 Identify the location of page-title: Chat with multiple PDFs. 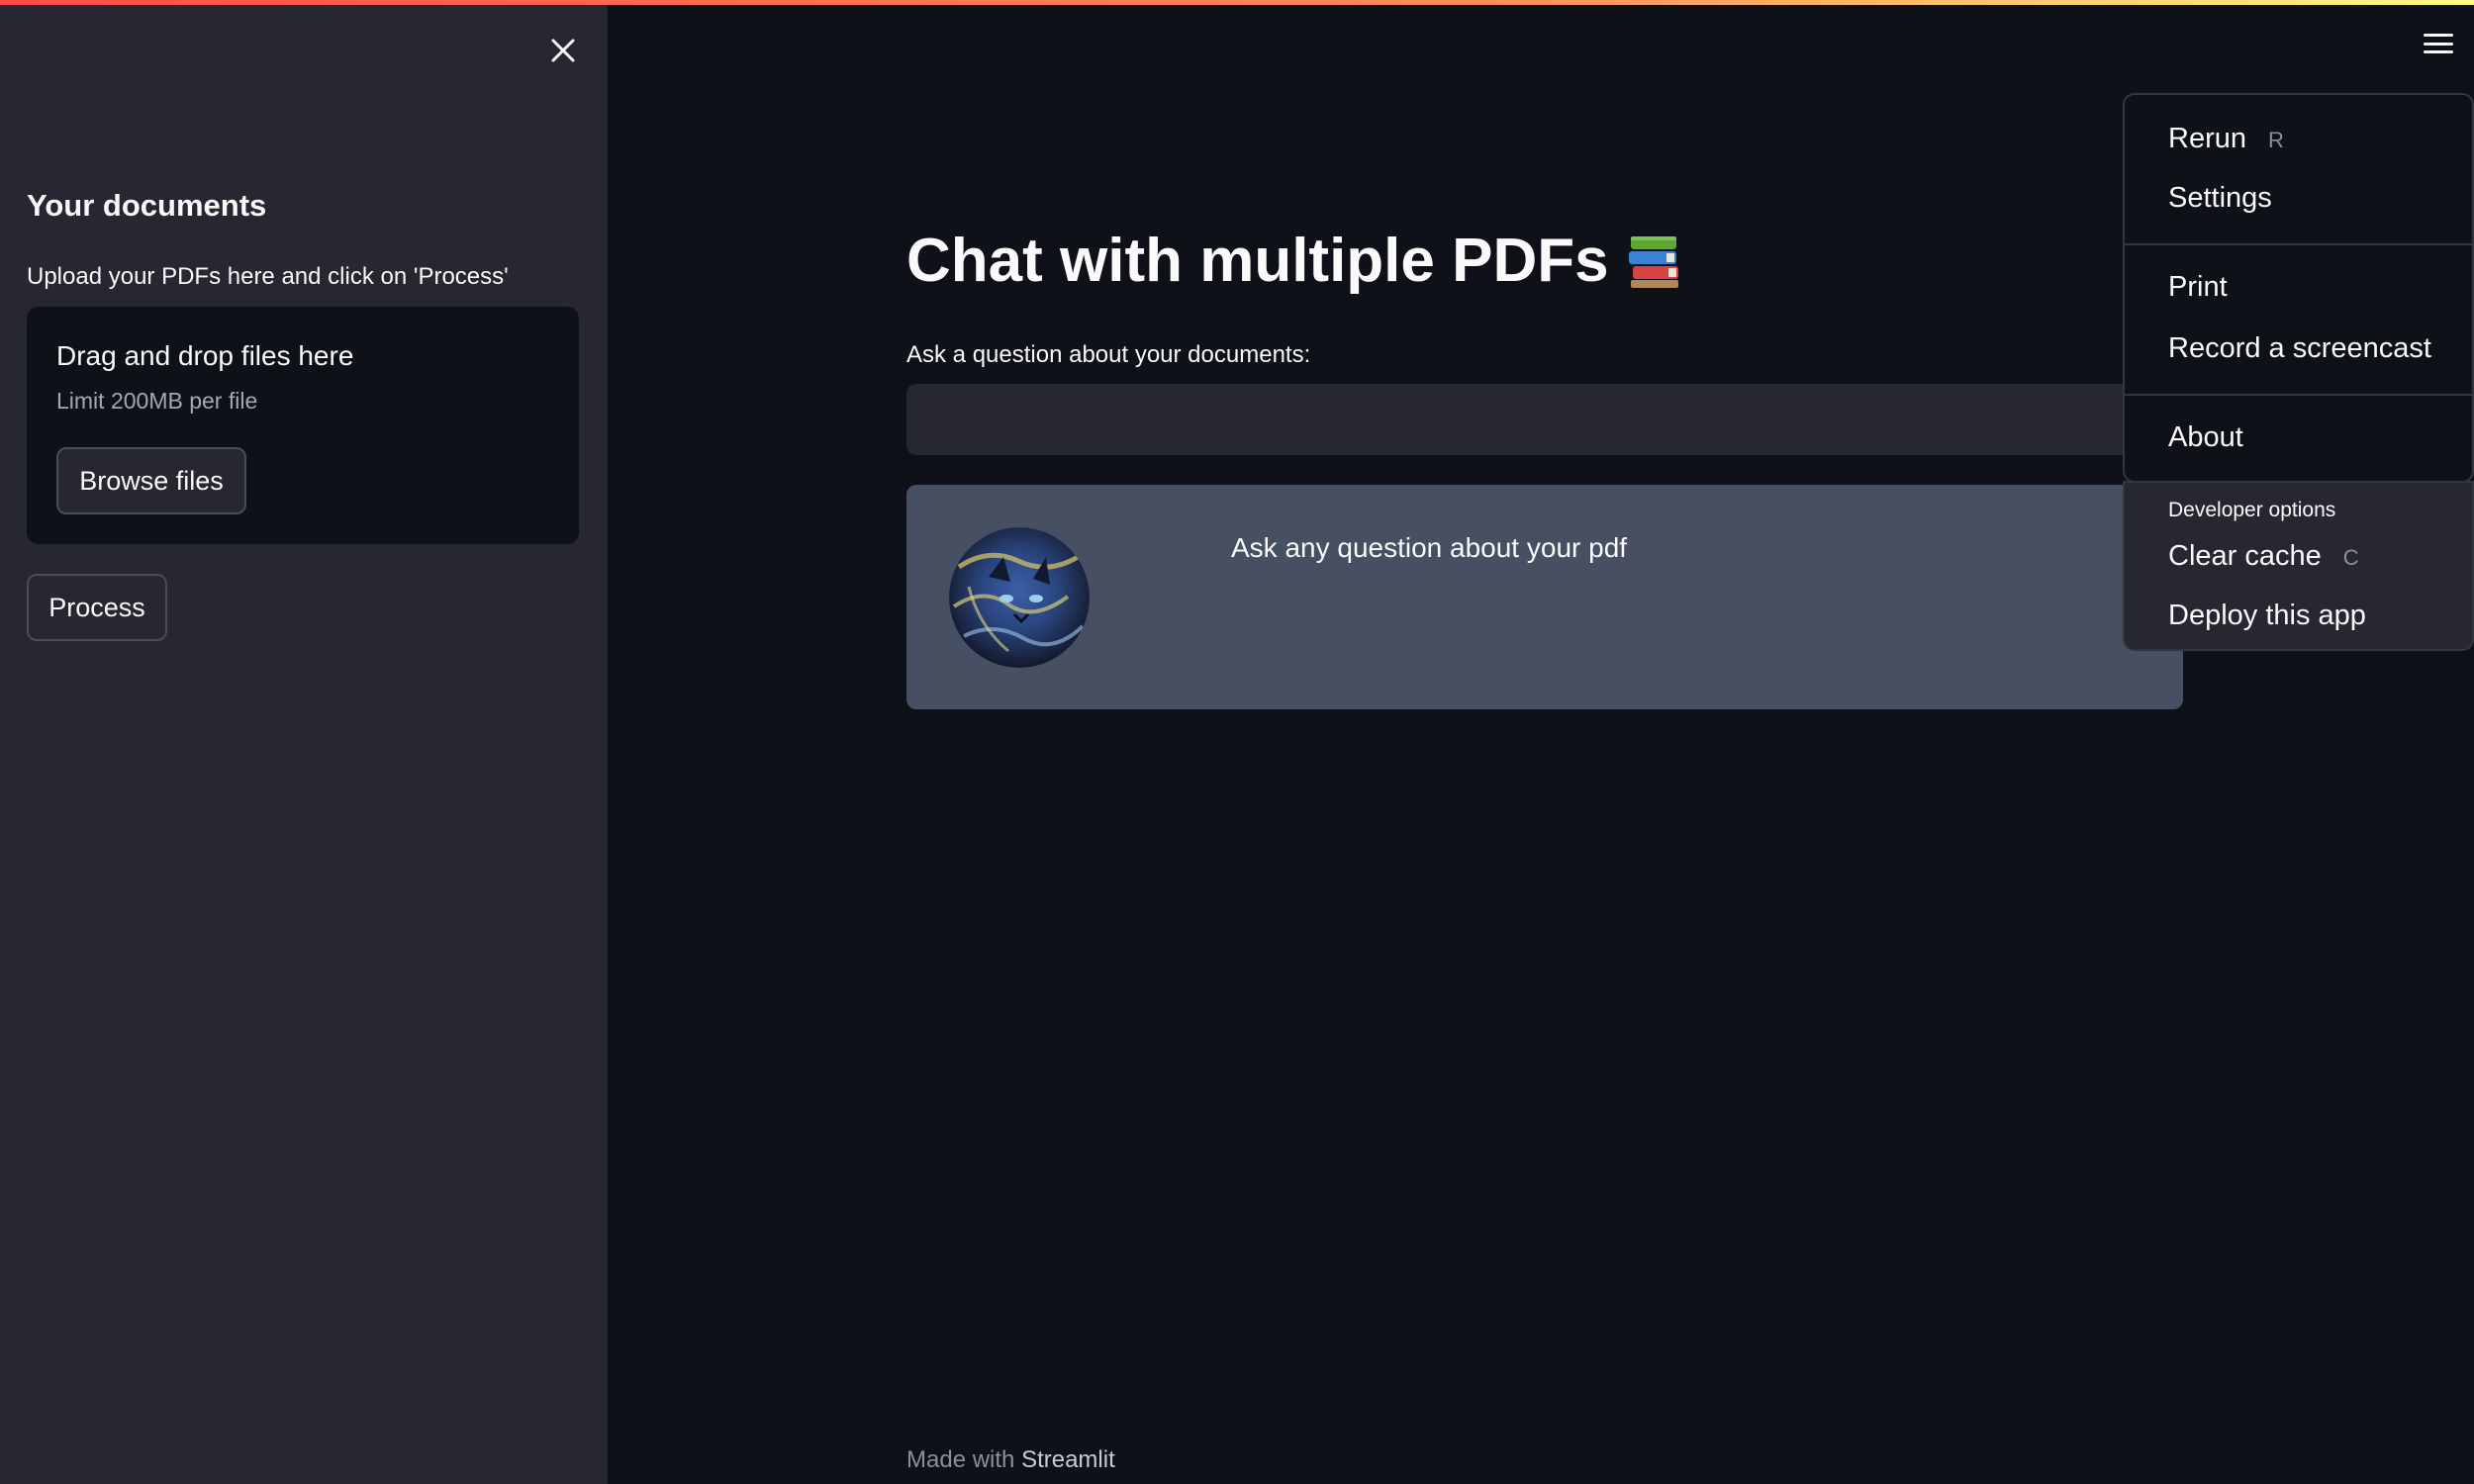
(1295, 261).